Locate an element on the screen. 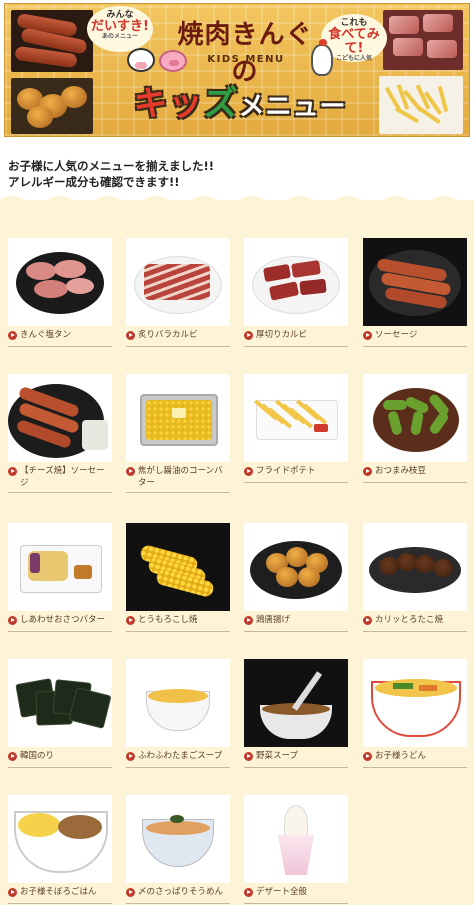 The image size is (474, 905). menu-item-link: 〆のさっぱりそうめん is located at coordinates (178, 893).